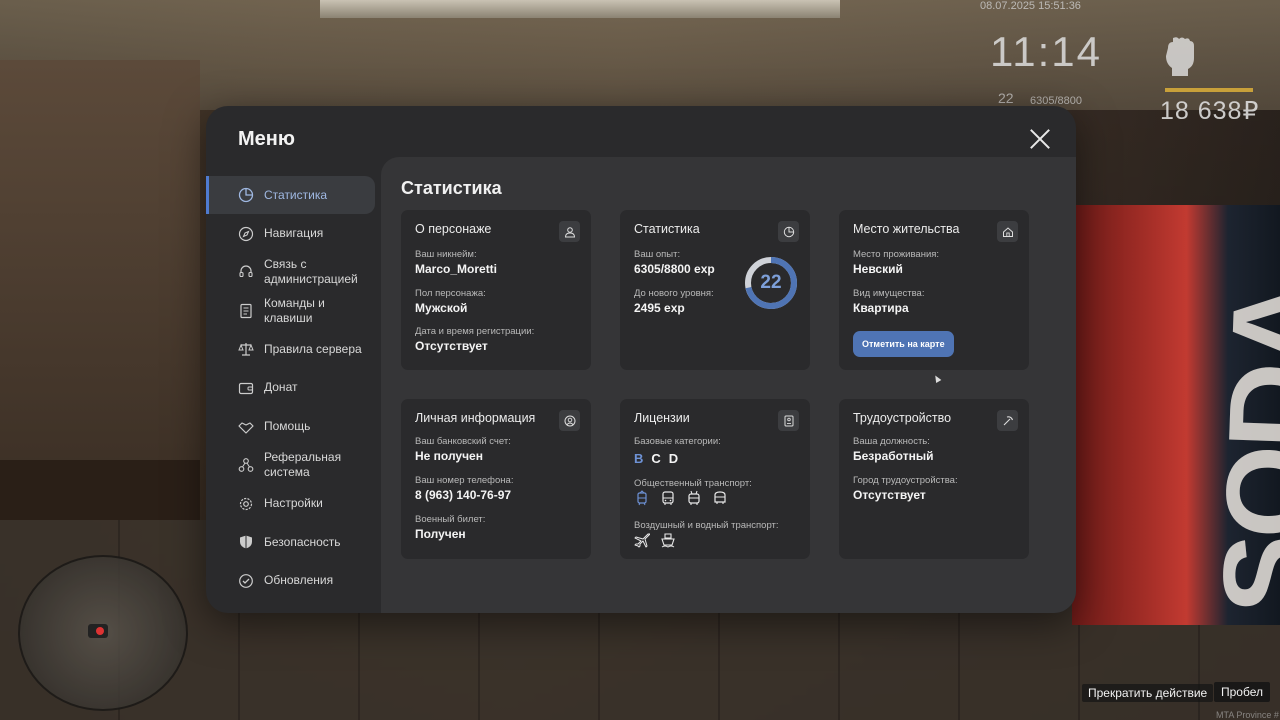 The height and width of the screenshot is (720, 1280). What do you see at coordinates (475, 331) in the screenshot?
I see `registration-label: Дата и время регистрации:` at bounding box center [475, 331].